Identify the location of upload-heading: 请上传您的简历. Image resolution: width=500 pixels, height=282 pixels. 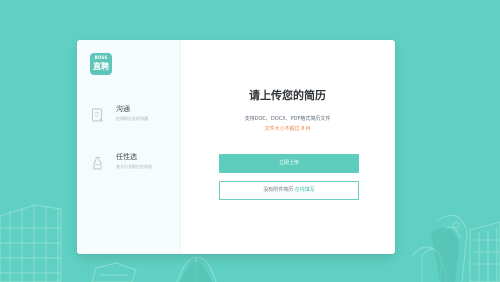
(287, 95).